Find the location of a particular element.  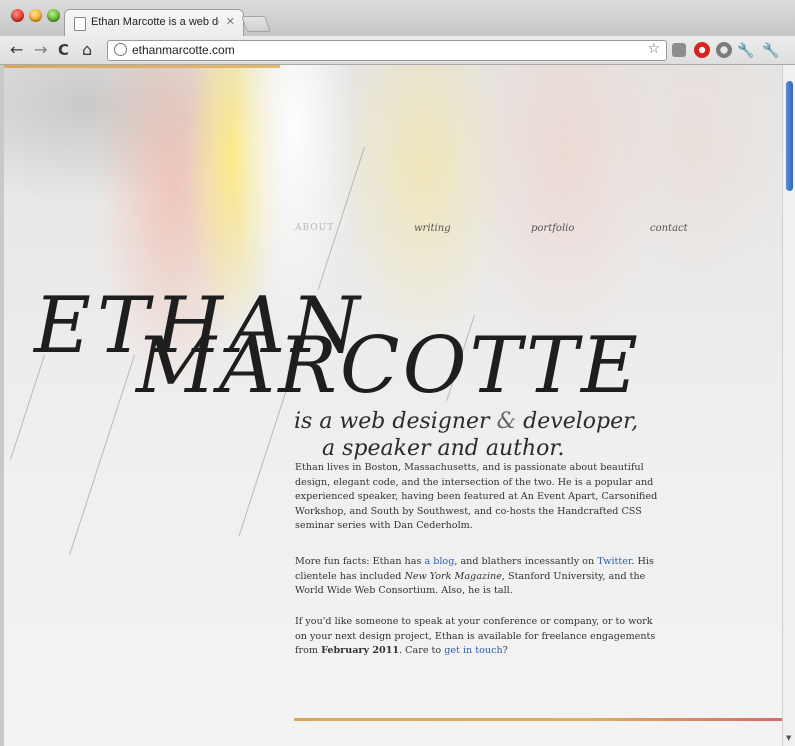

forward-icon: → is located at coordinates (40, 50).